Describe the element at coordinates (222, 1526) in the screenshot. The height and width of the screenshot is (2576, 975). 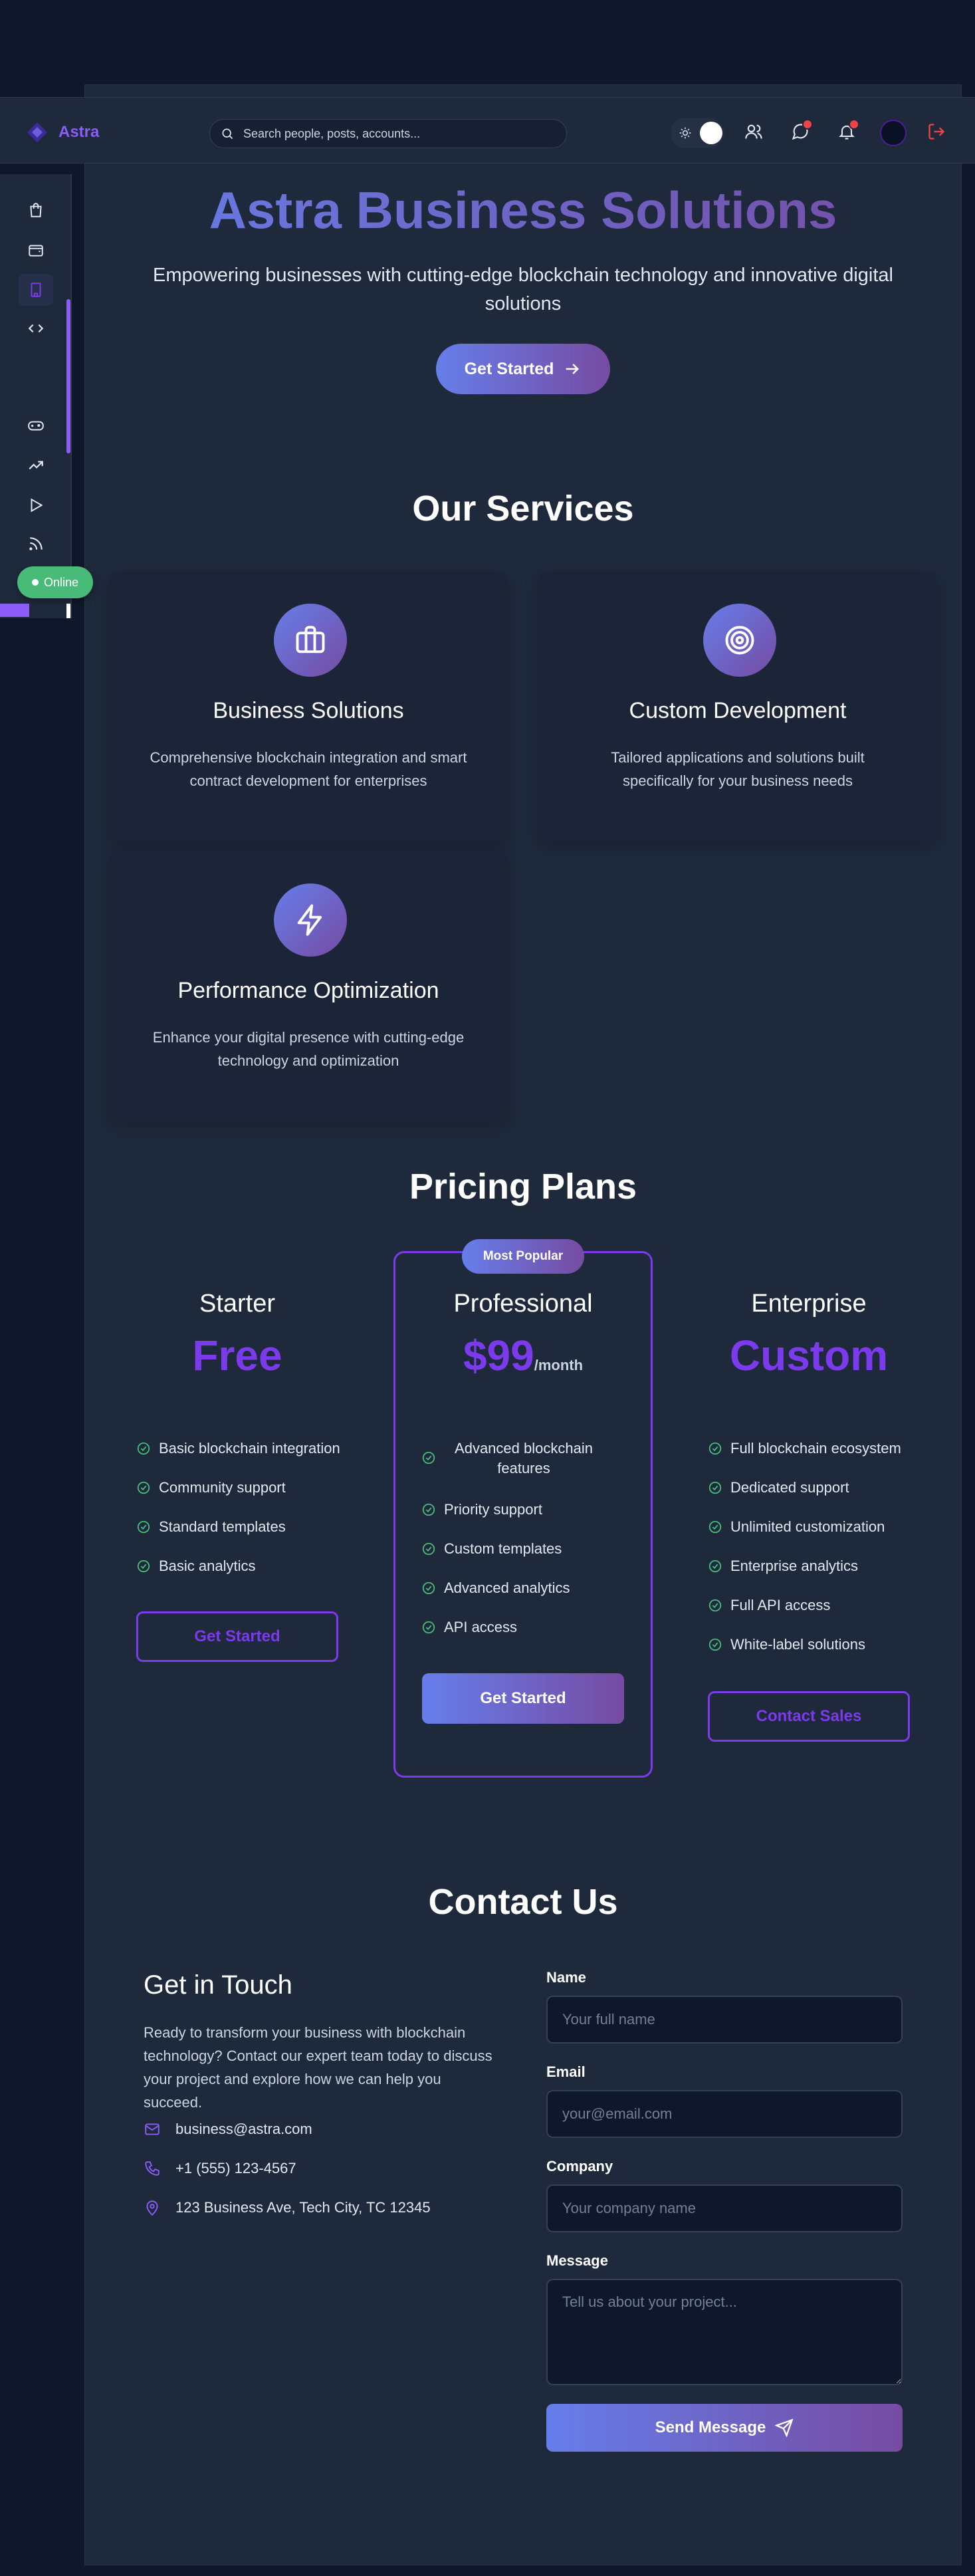
I see `feature-text: Standard templates` at that location.